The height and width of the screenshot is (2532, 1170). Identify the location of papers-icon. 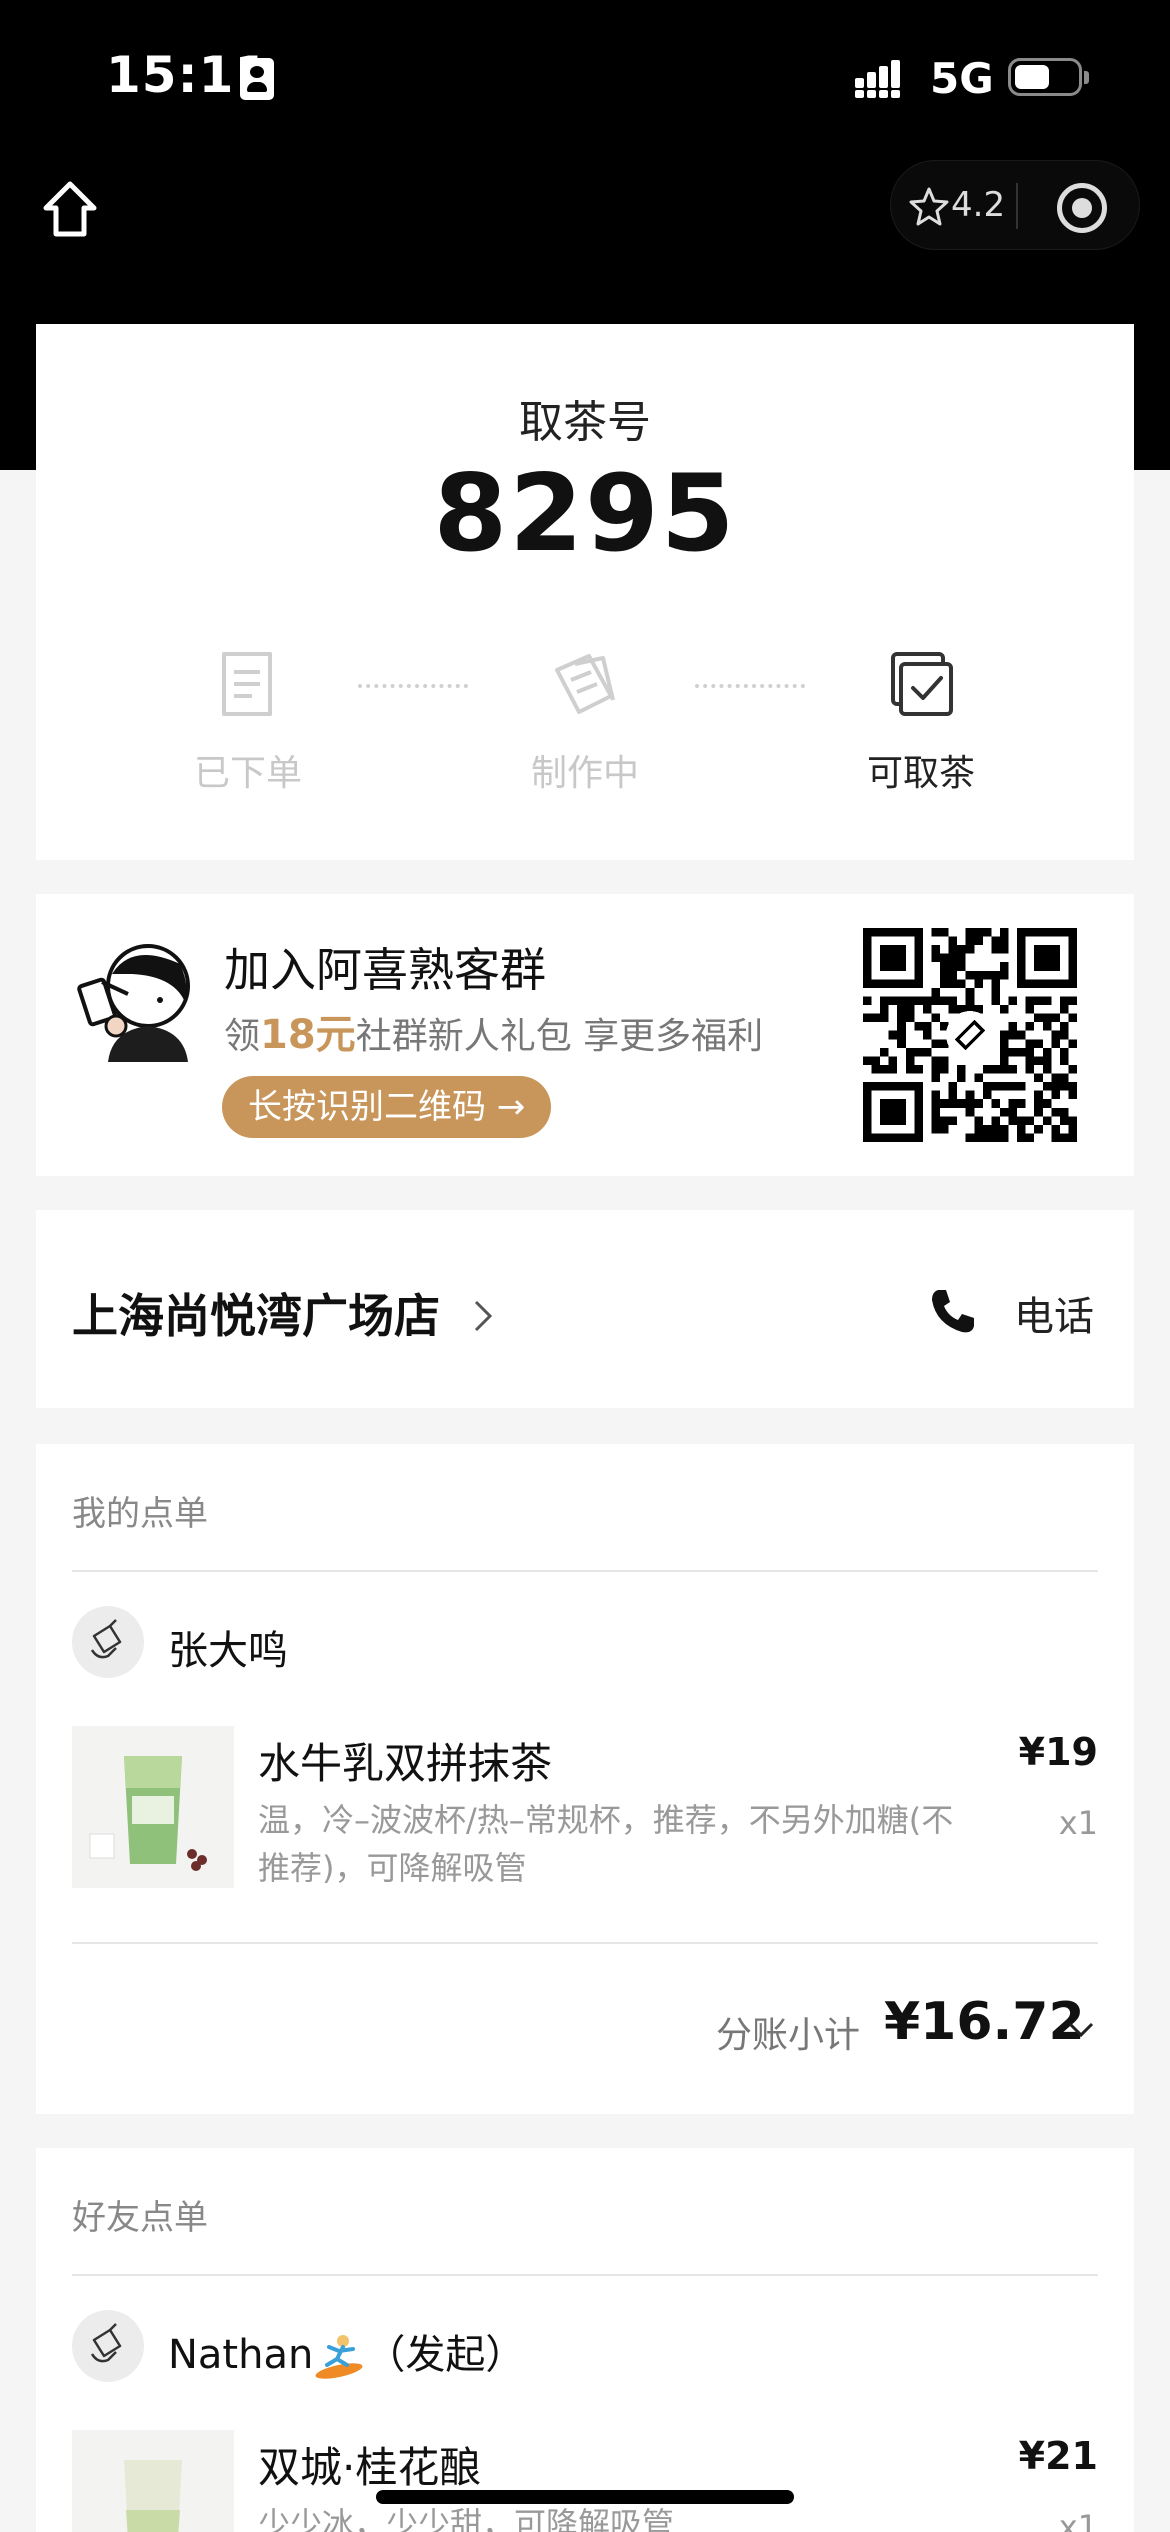
(585, 684).